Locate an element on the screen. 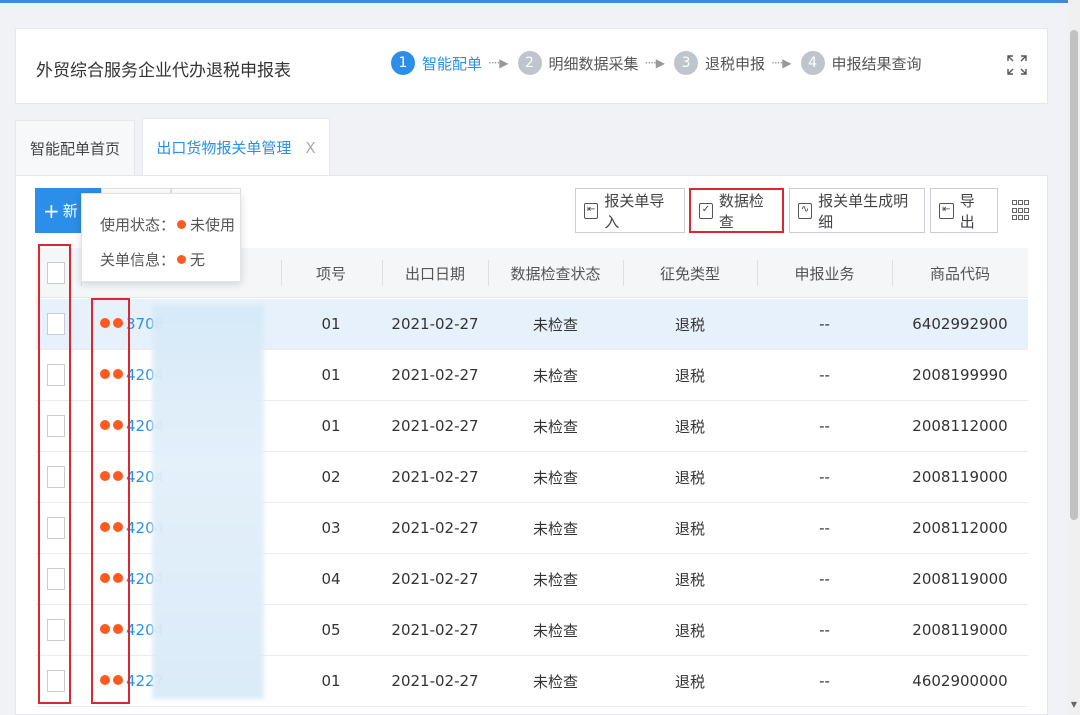  column-header-hs-code: 商品代码 is located at coordinates (960, 273).